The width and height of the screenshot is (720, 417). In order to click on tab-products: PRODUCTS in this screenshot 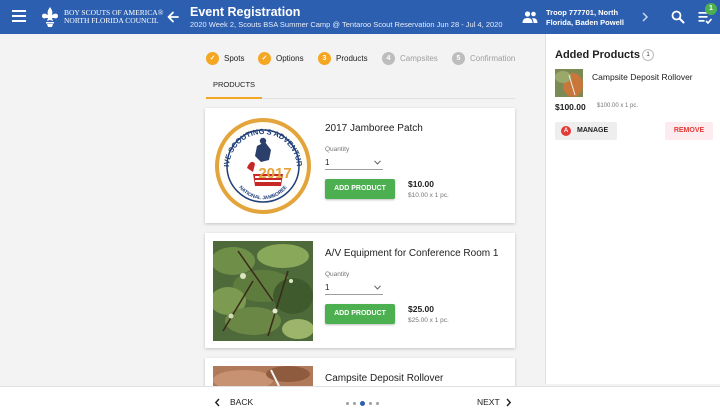, I will do `click(234, 84)`.